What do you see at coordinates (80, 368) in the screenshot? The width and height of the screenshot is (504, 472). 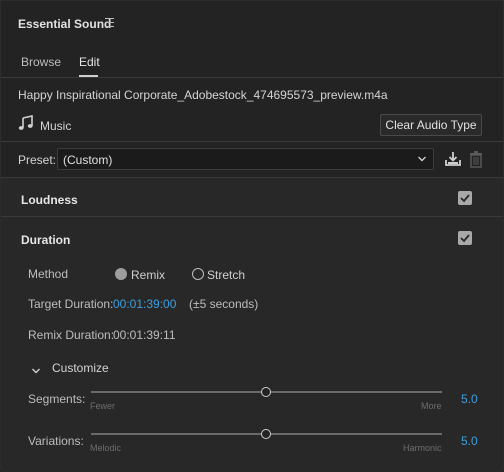 I see `customize-label: Customize` at bounding box center [80, 368].